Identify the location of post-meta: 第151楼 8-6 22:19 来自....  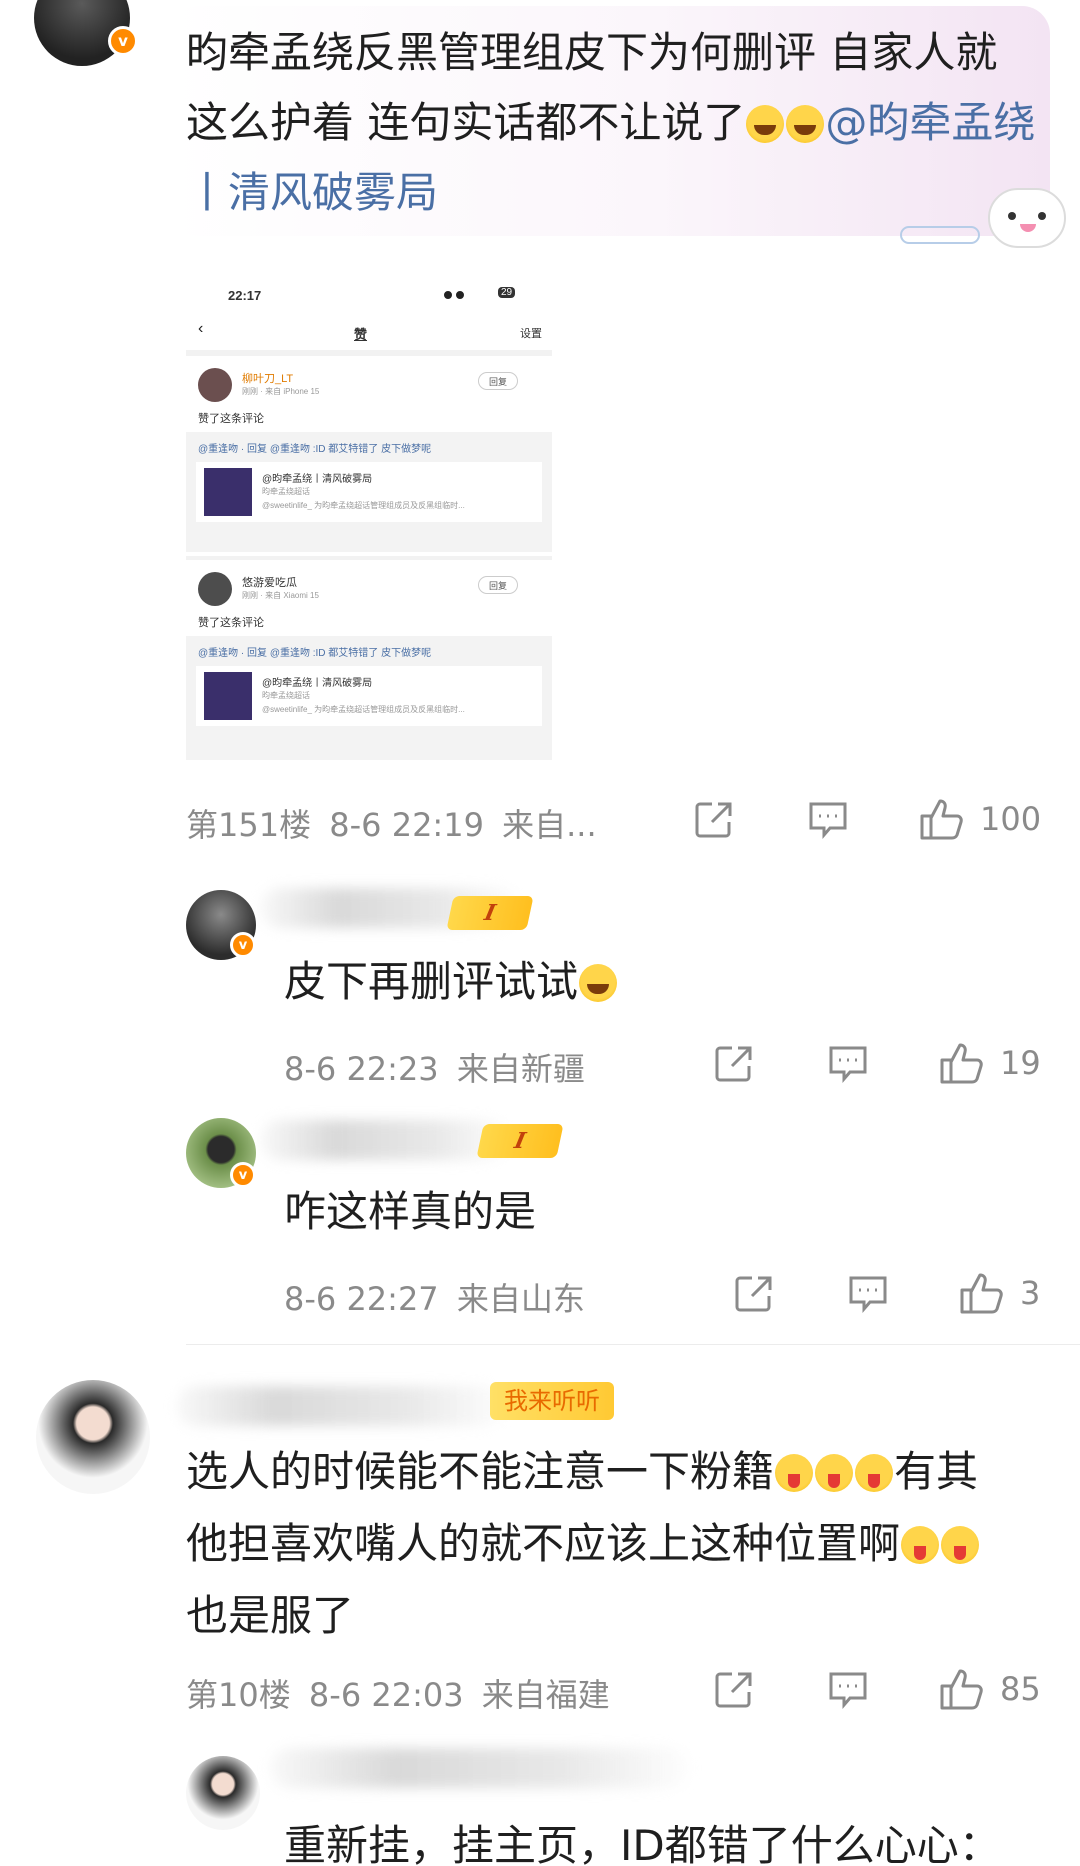
(391, 823).